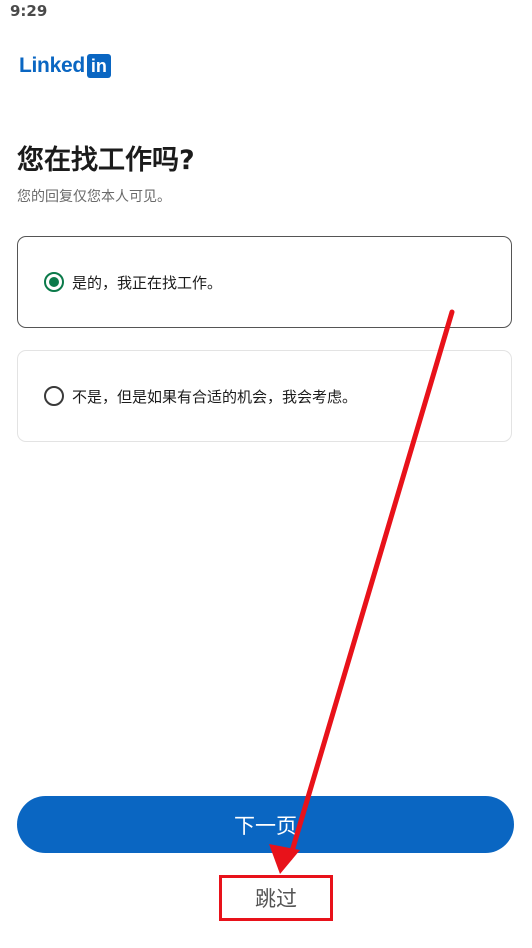 The width and height of the screenshot is (532, 948). What do you see at coordinates (94, 197) in the screenshot?
I see `page-subtitle: 您的回复仅您本人可见。` at bounding box center [94, 197].